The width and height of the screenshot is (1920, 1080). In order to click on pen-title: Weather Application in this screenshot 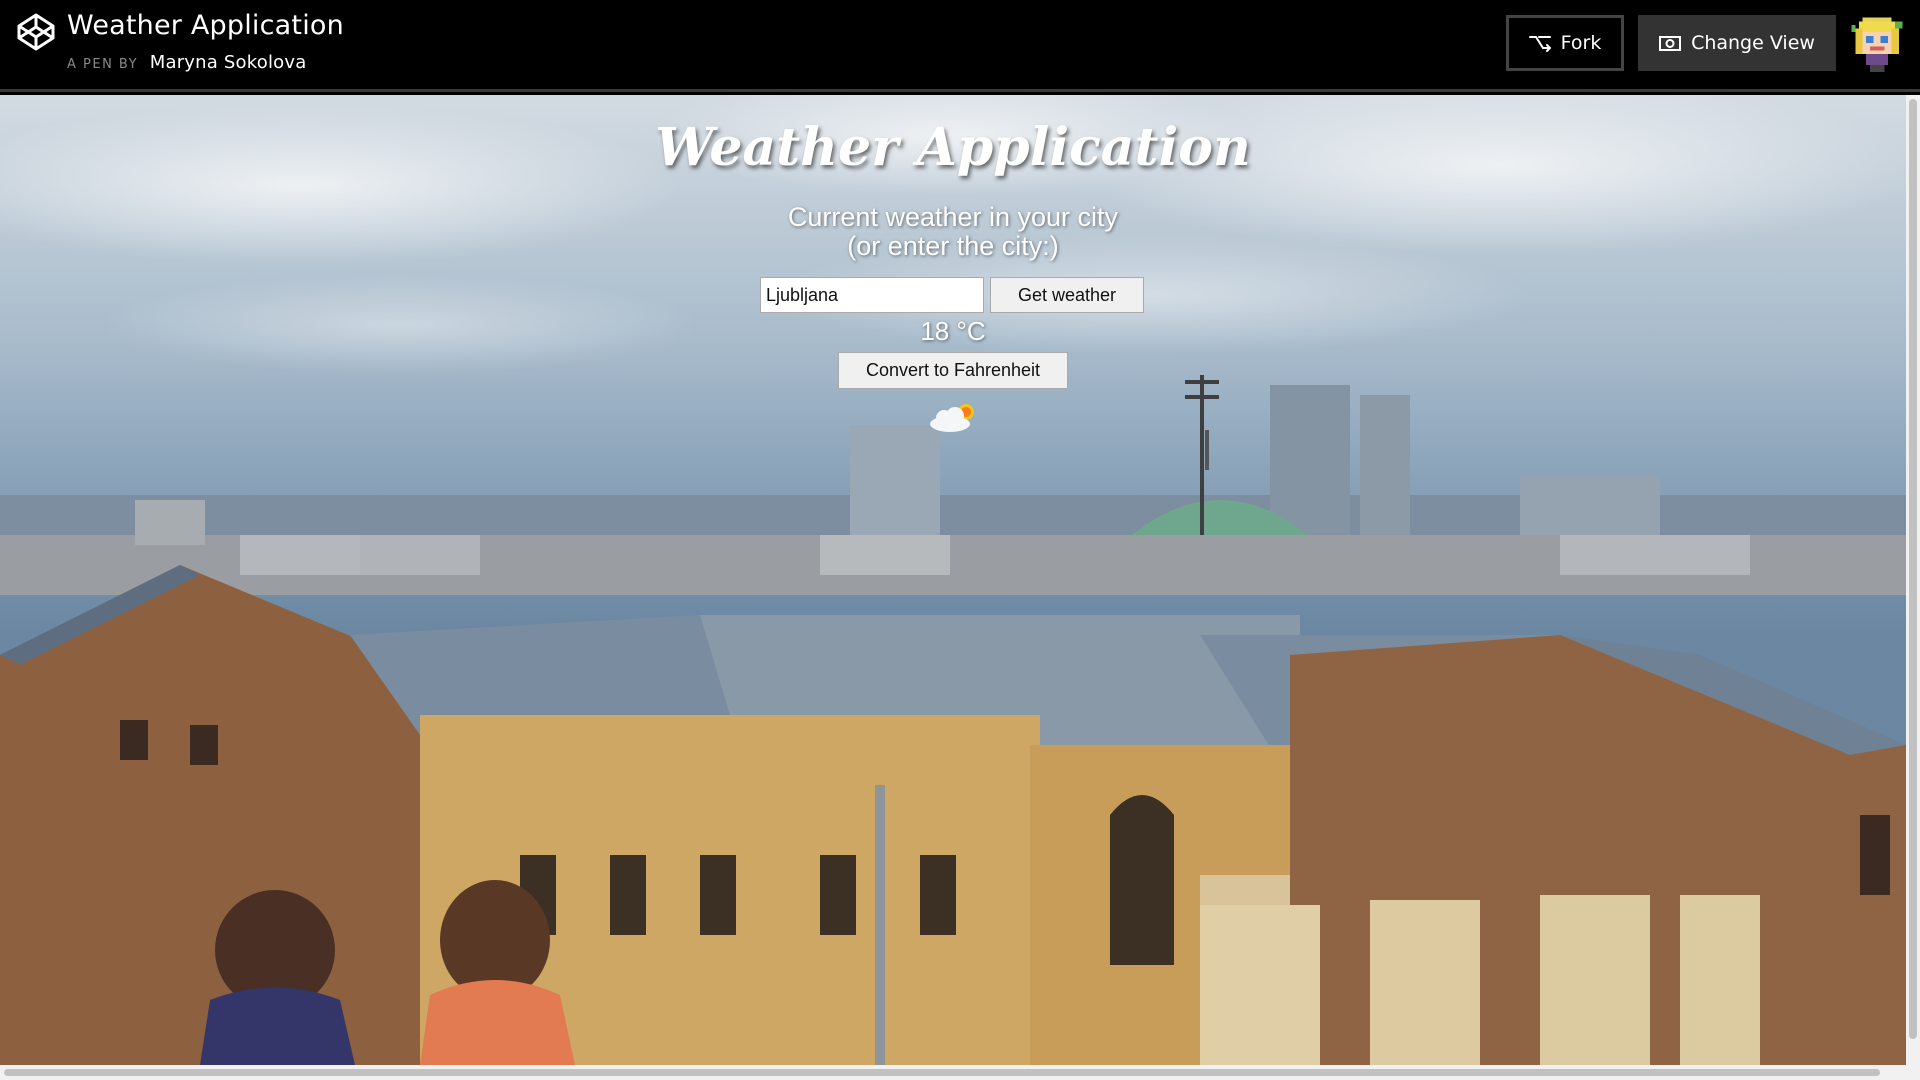, I will do `click(205, 25)`.